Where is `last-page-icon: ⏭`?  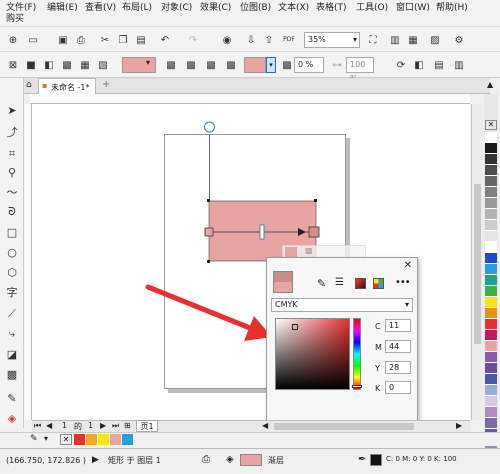
last-page-icon: ⏭ is located at coordinates (115, 426).